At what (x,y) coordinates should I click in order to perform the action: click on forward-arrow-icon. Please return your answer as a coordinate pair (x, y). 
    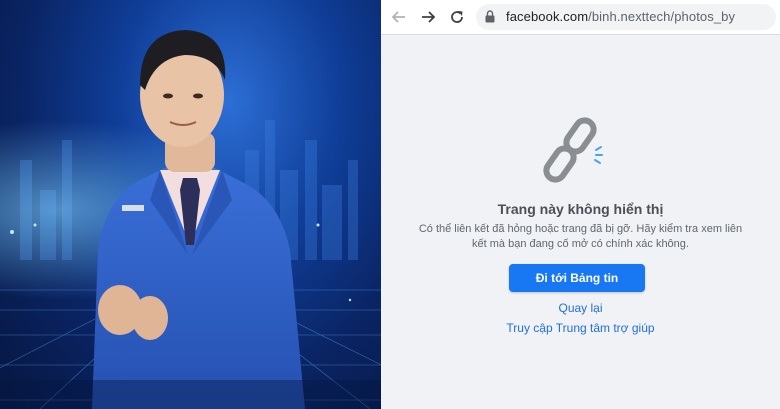
    Looking at the image, I should click on (428, 17).